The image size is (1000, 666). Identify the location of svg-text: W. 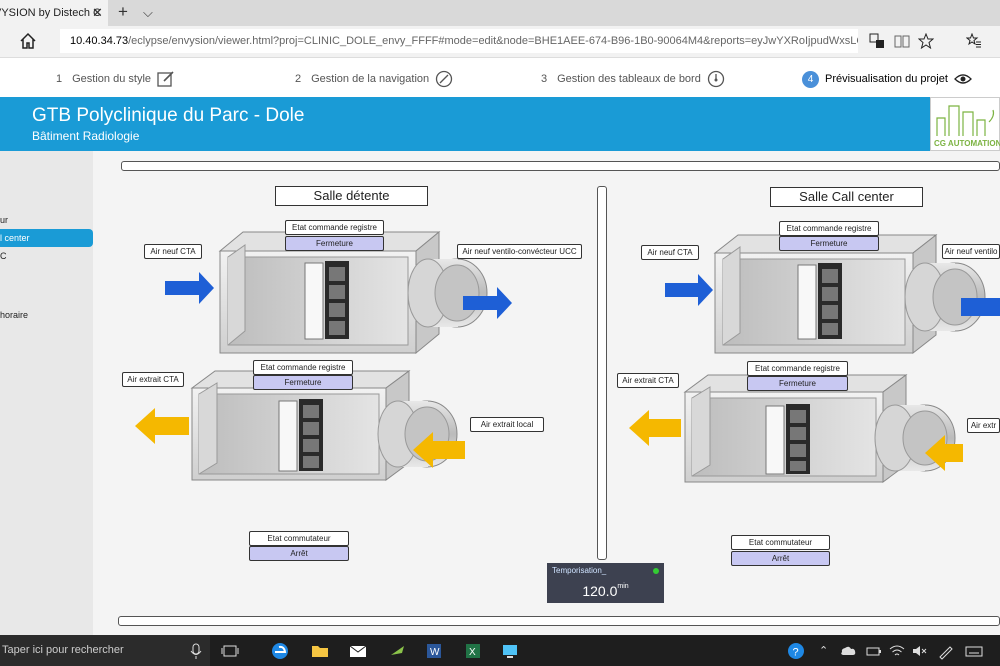
(435, 652).